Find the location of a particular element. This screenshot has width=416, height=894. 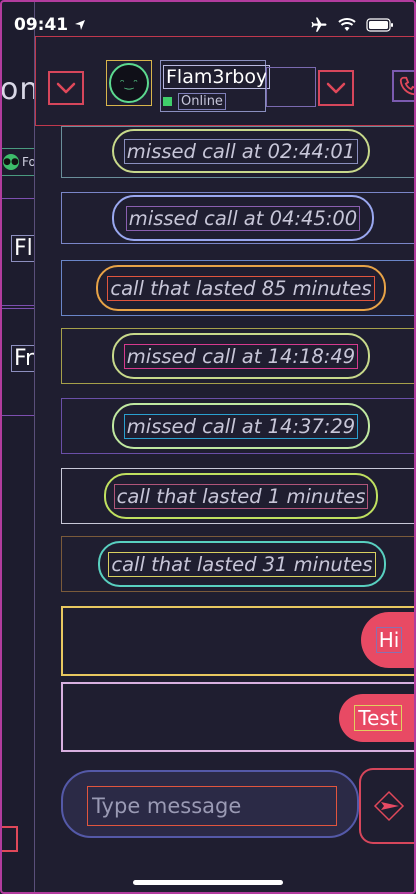

call-log-text: missed call at 14:37:29 is located at coordinates (241, 426).